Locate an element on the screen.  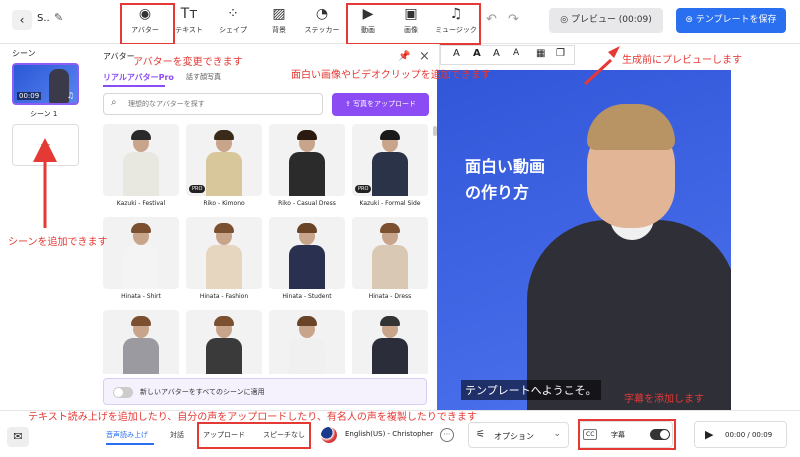
music-note-icon: ♫ is located at coordinates (70, 95).